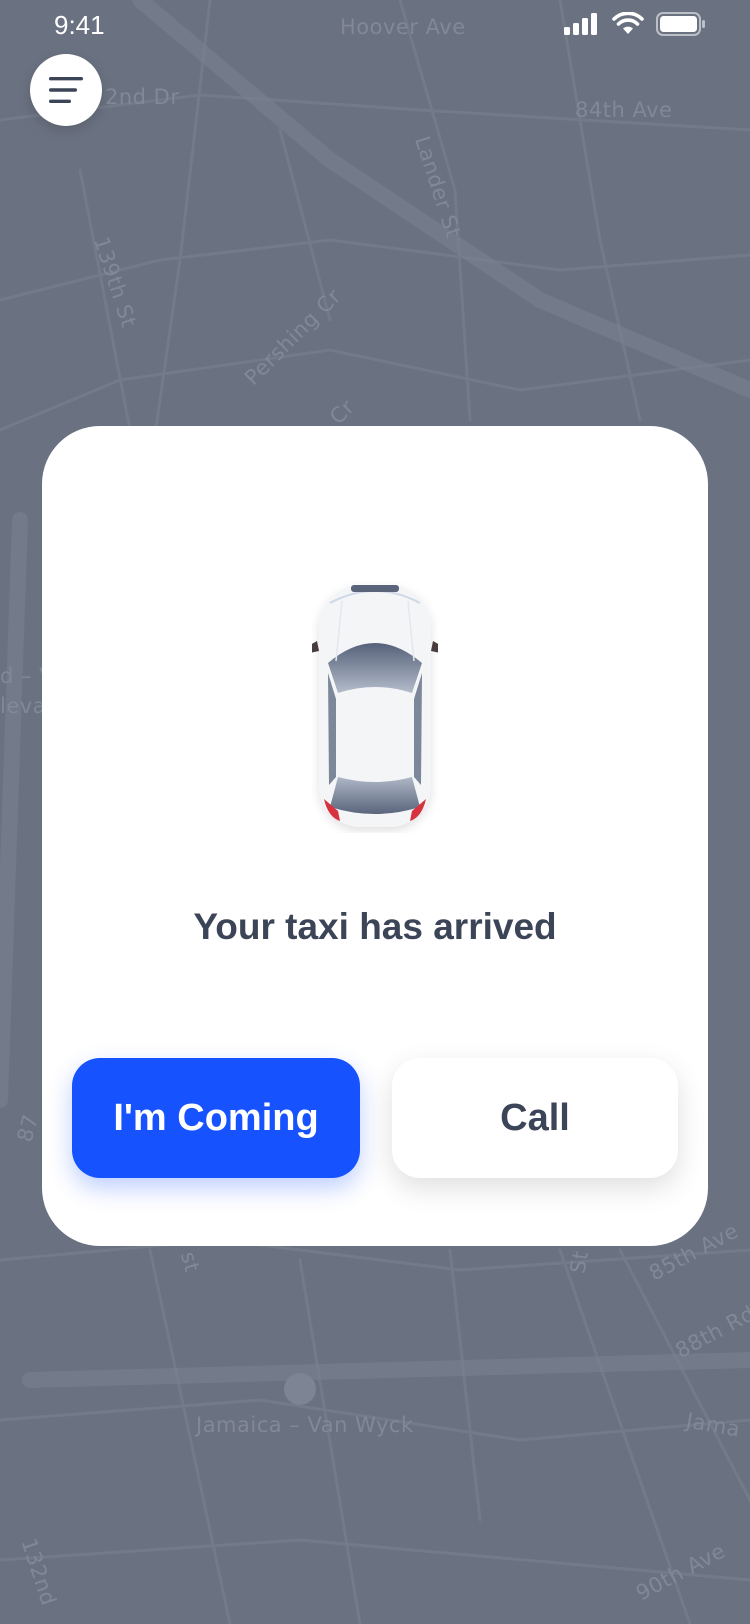 This screenshot has width=750, height=1624. I want to click on battery-icon, so click(680, 24).